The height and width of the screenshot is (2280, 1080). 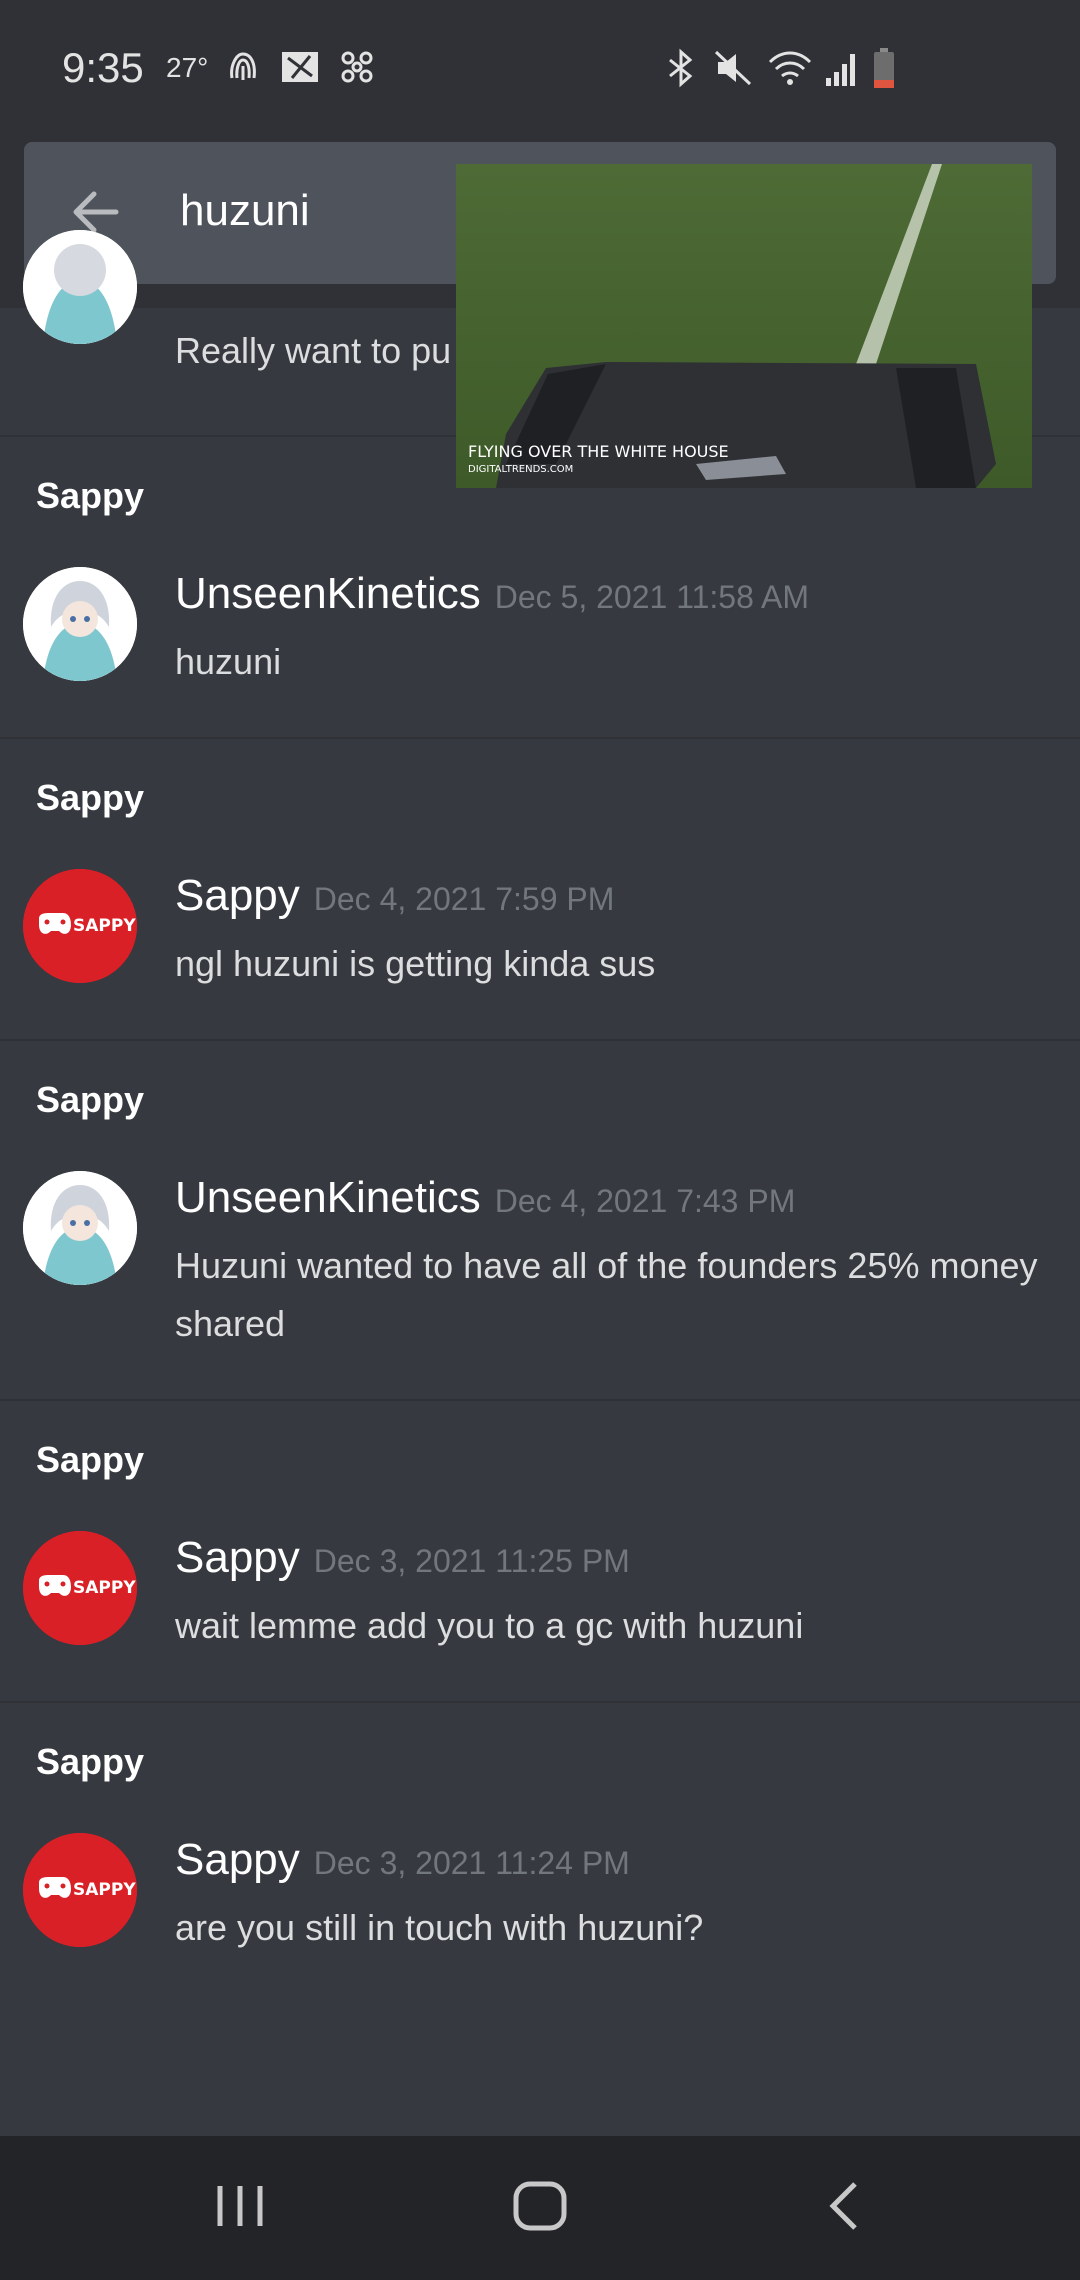 I want to click on message-timestamp: Dec 4, 2021 7:43 PM, so click(x=645, y=1201).